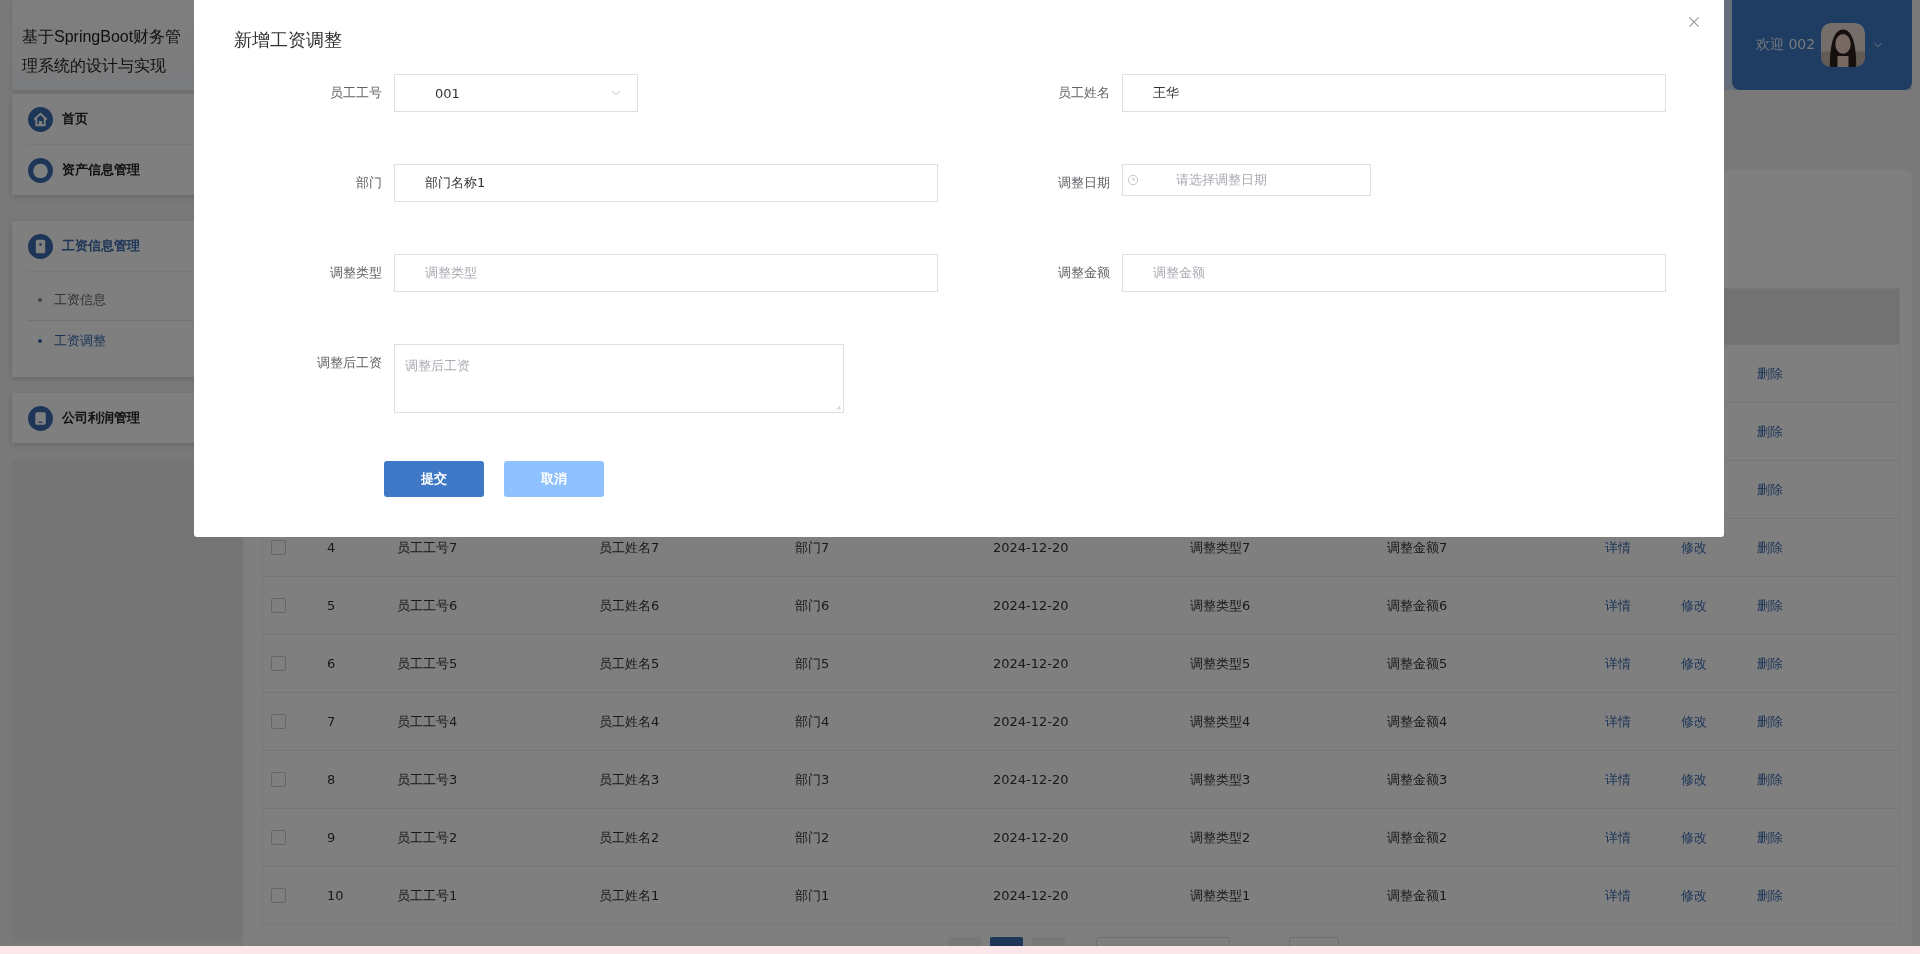  What do you see at coordinates (1220, 721) in the screenshot?
I see `table-cell: 调整类型4` at bounding box center [1220, 721].